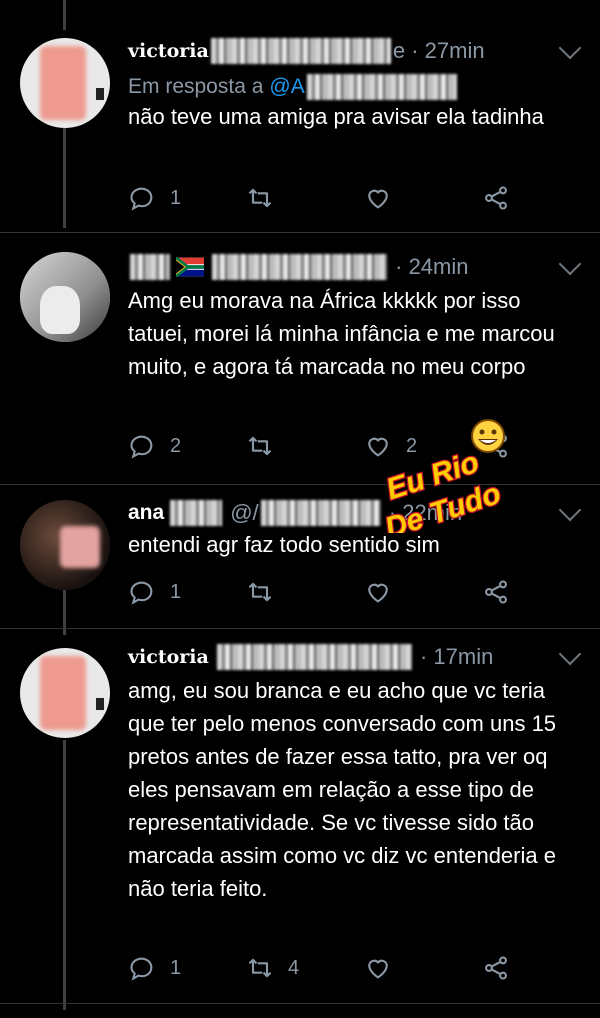  Describe the element at coordinates (146, 513) in the screenshot. I see `display-name: ana` at that location.